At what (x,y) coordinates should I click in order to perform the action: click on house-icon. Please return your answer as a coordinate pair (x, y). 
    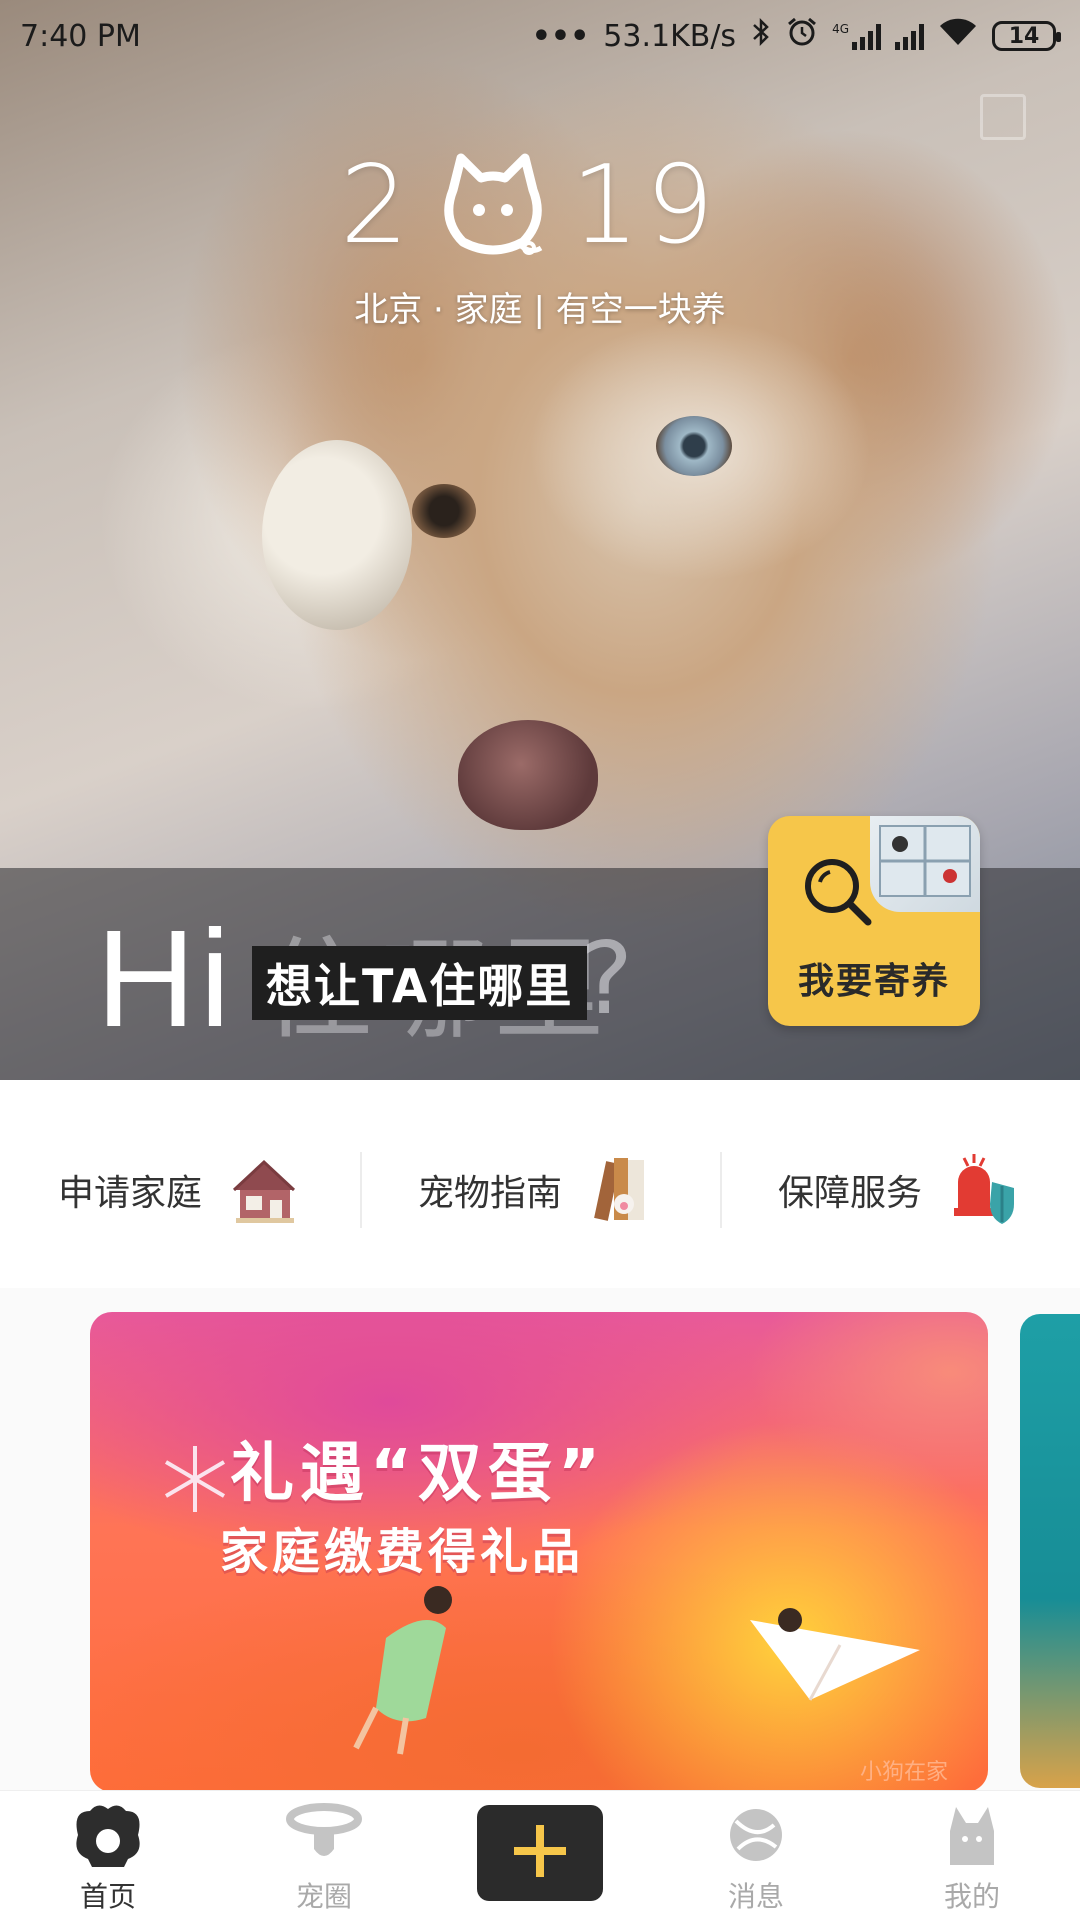
    Looking at the image, I should click on (264, 1190).